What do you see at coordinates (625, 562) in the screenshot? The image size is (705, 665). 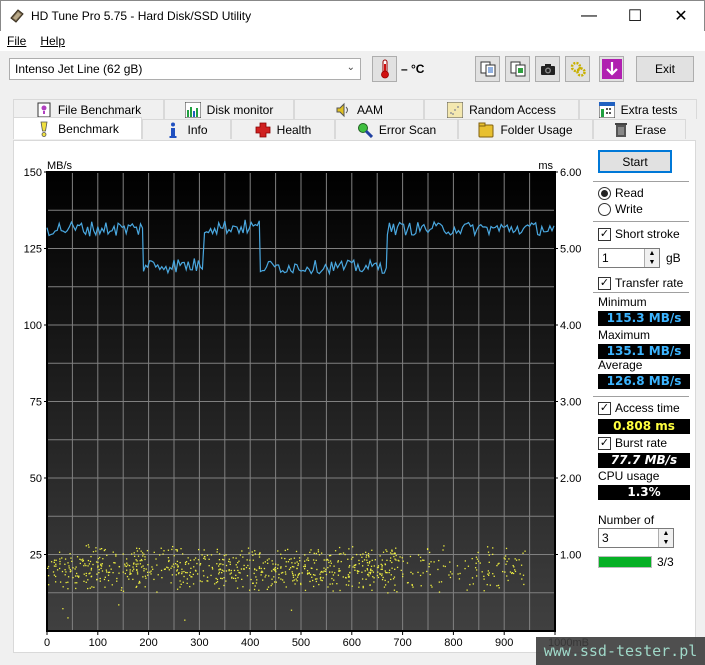 I see `passes-progress-bar` at bounding box center [625, 562].